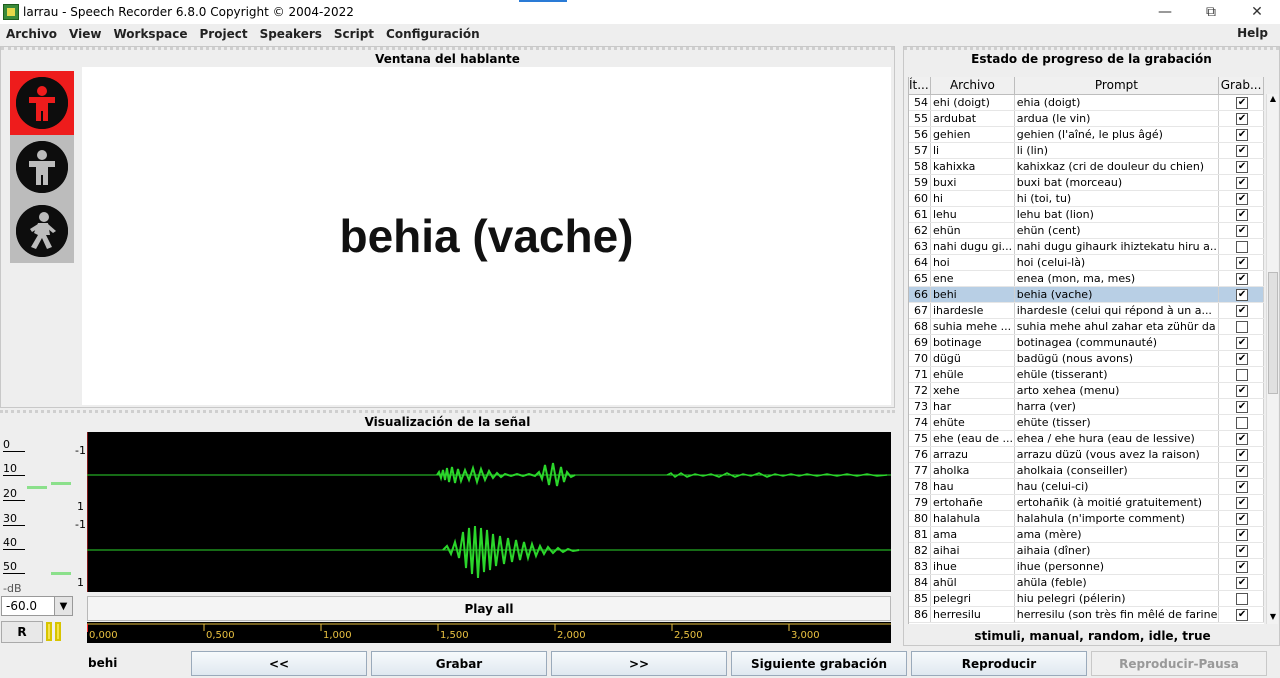 The width and height of the screenshot is (1280, 678). I want to click on table-row: 59 buxi buxi bat (morceau) ✔, so click(1086, 183).